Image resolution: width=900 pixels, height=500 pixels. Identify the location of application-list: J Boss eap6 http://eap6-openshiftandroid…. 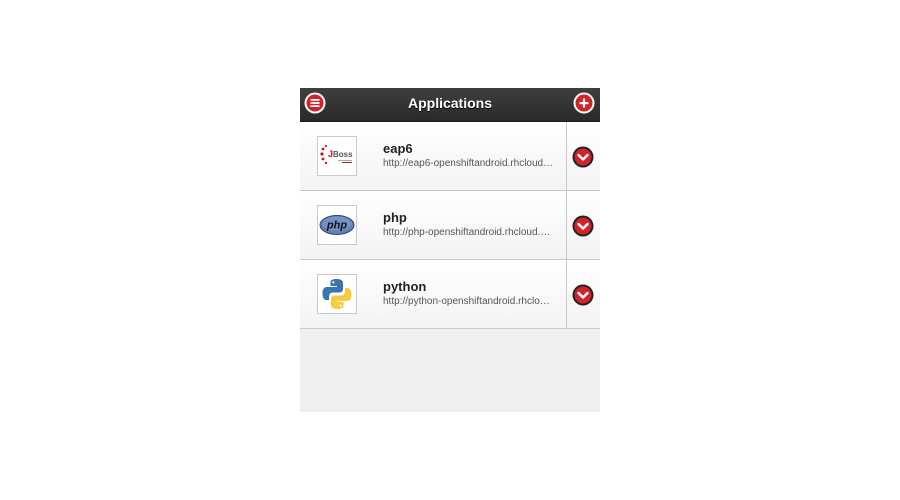
(450, 225).